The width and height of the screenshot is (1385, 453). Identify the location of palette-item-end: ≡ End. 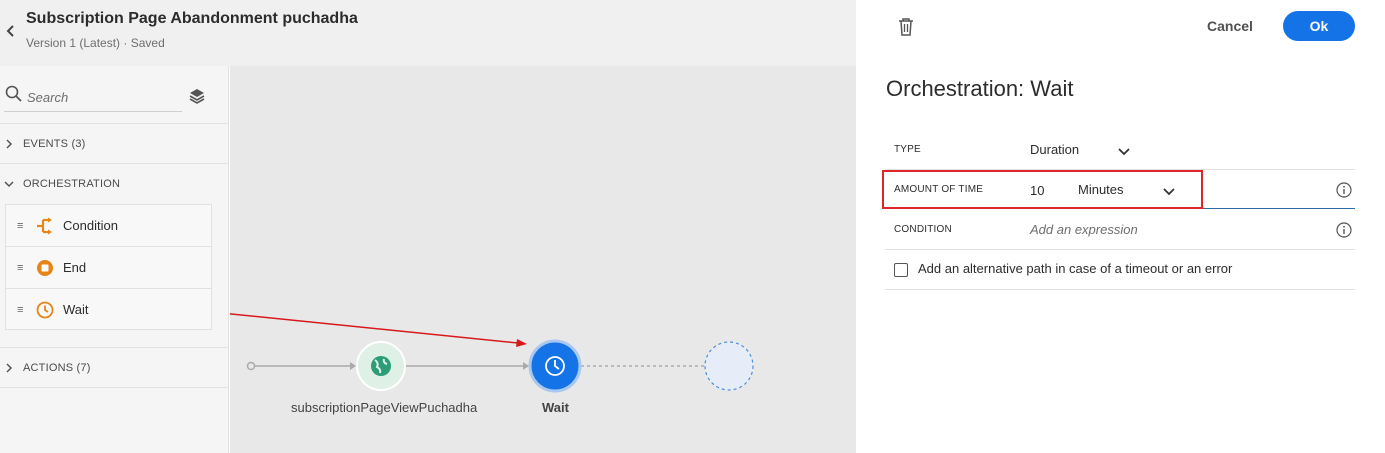
(108, 268).